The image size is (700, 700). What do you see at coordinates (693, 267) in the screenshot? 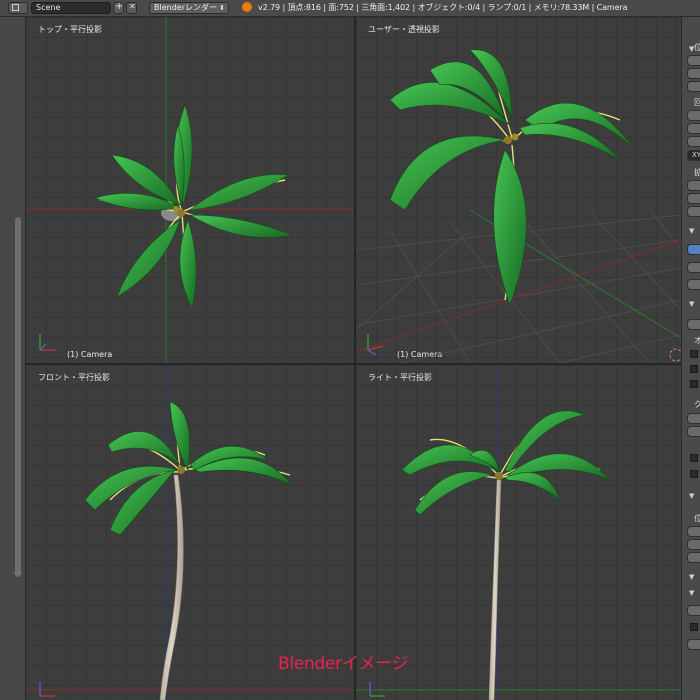
I see `grease-pencil-button` at bounding box center [693, 267].